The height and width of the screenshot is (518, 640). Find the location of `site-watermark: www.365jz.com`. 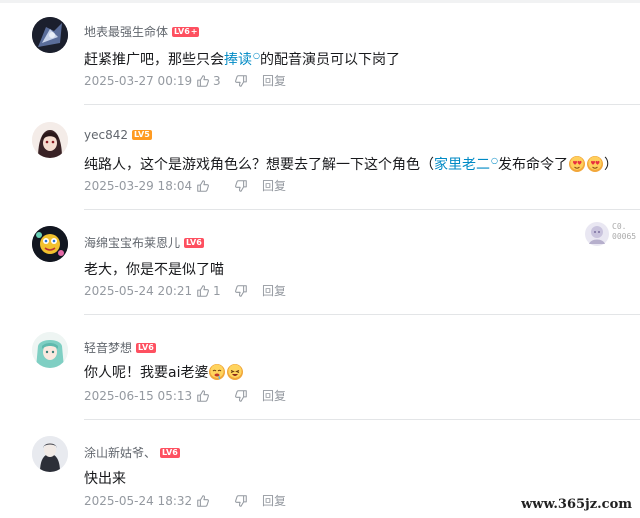

site-watermark: www.365jz.com is located at coordinates (576, 504).